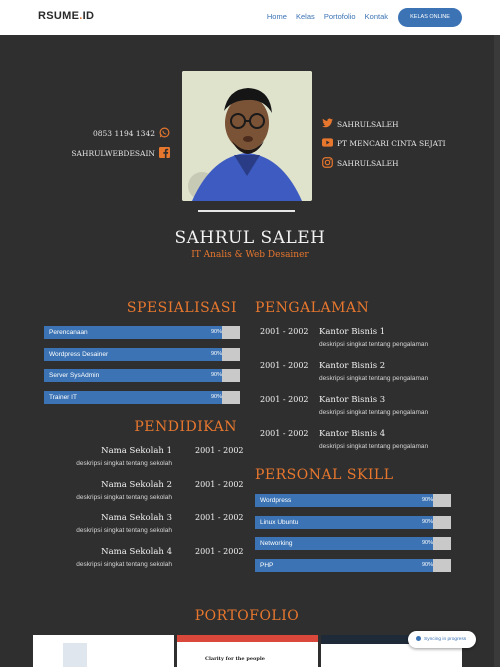 The image size is (500, 667). What do you see at coordinates (353, 500) in the screenshot?
I see `skill-bar: Wordpress 90%` at bounding box center [353, 500].